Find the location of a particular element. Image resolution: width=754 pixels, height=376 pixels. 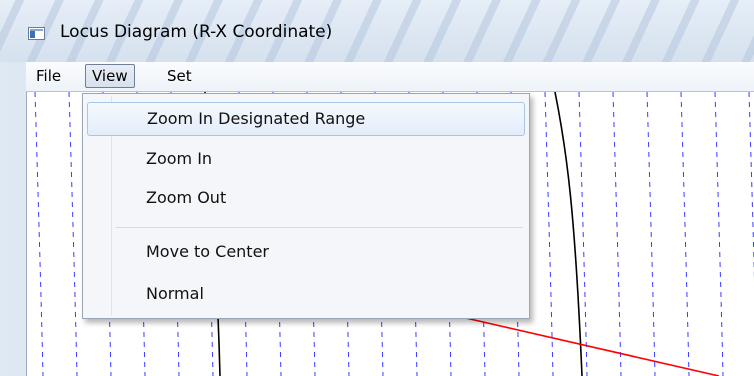

menu-item-zoom-out: Zoom Out is located at coordinates (306, 198).